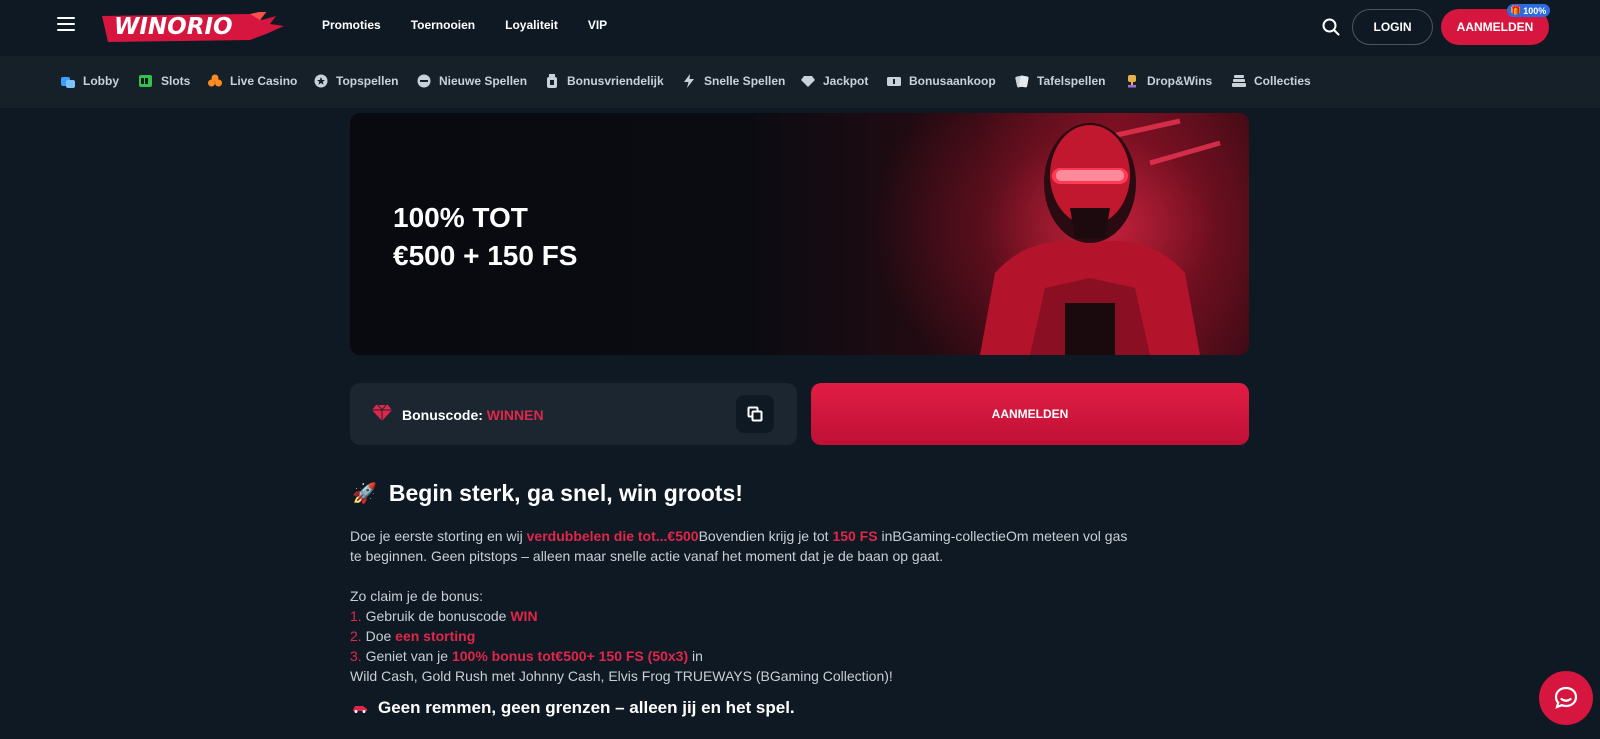  Describe the element at coordinates (436, 616) in the screenshot. I see `text: Gebruik de bonuscode` at that location.